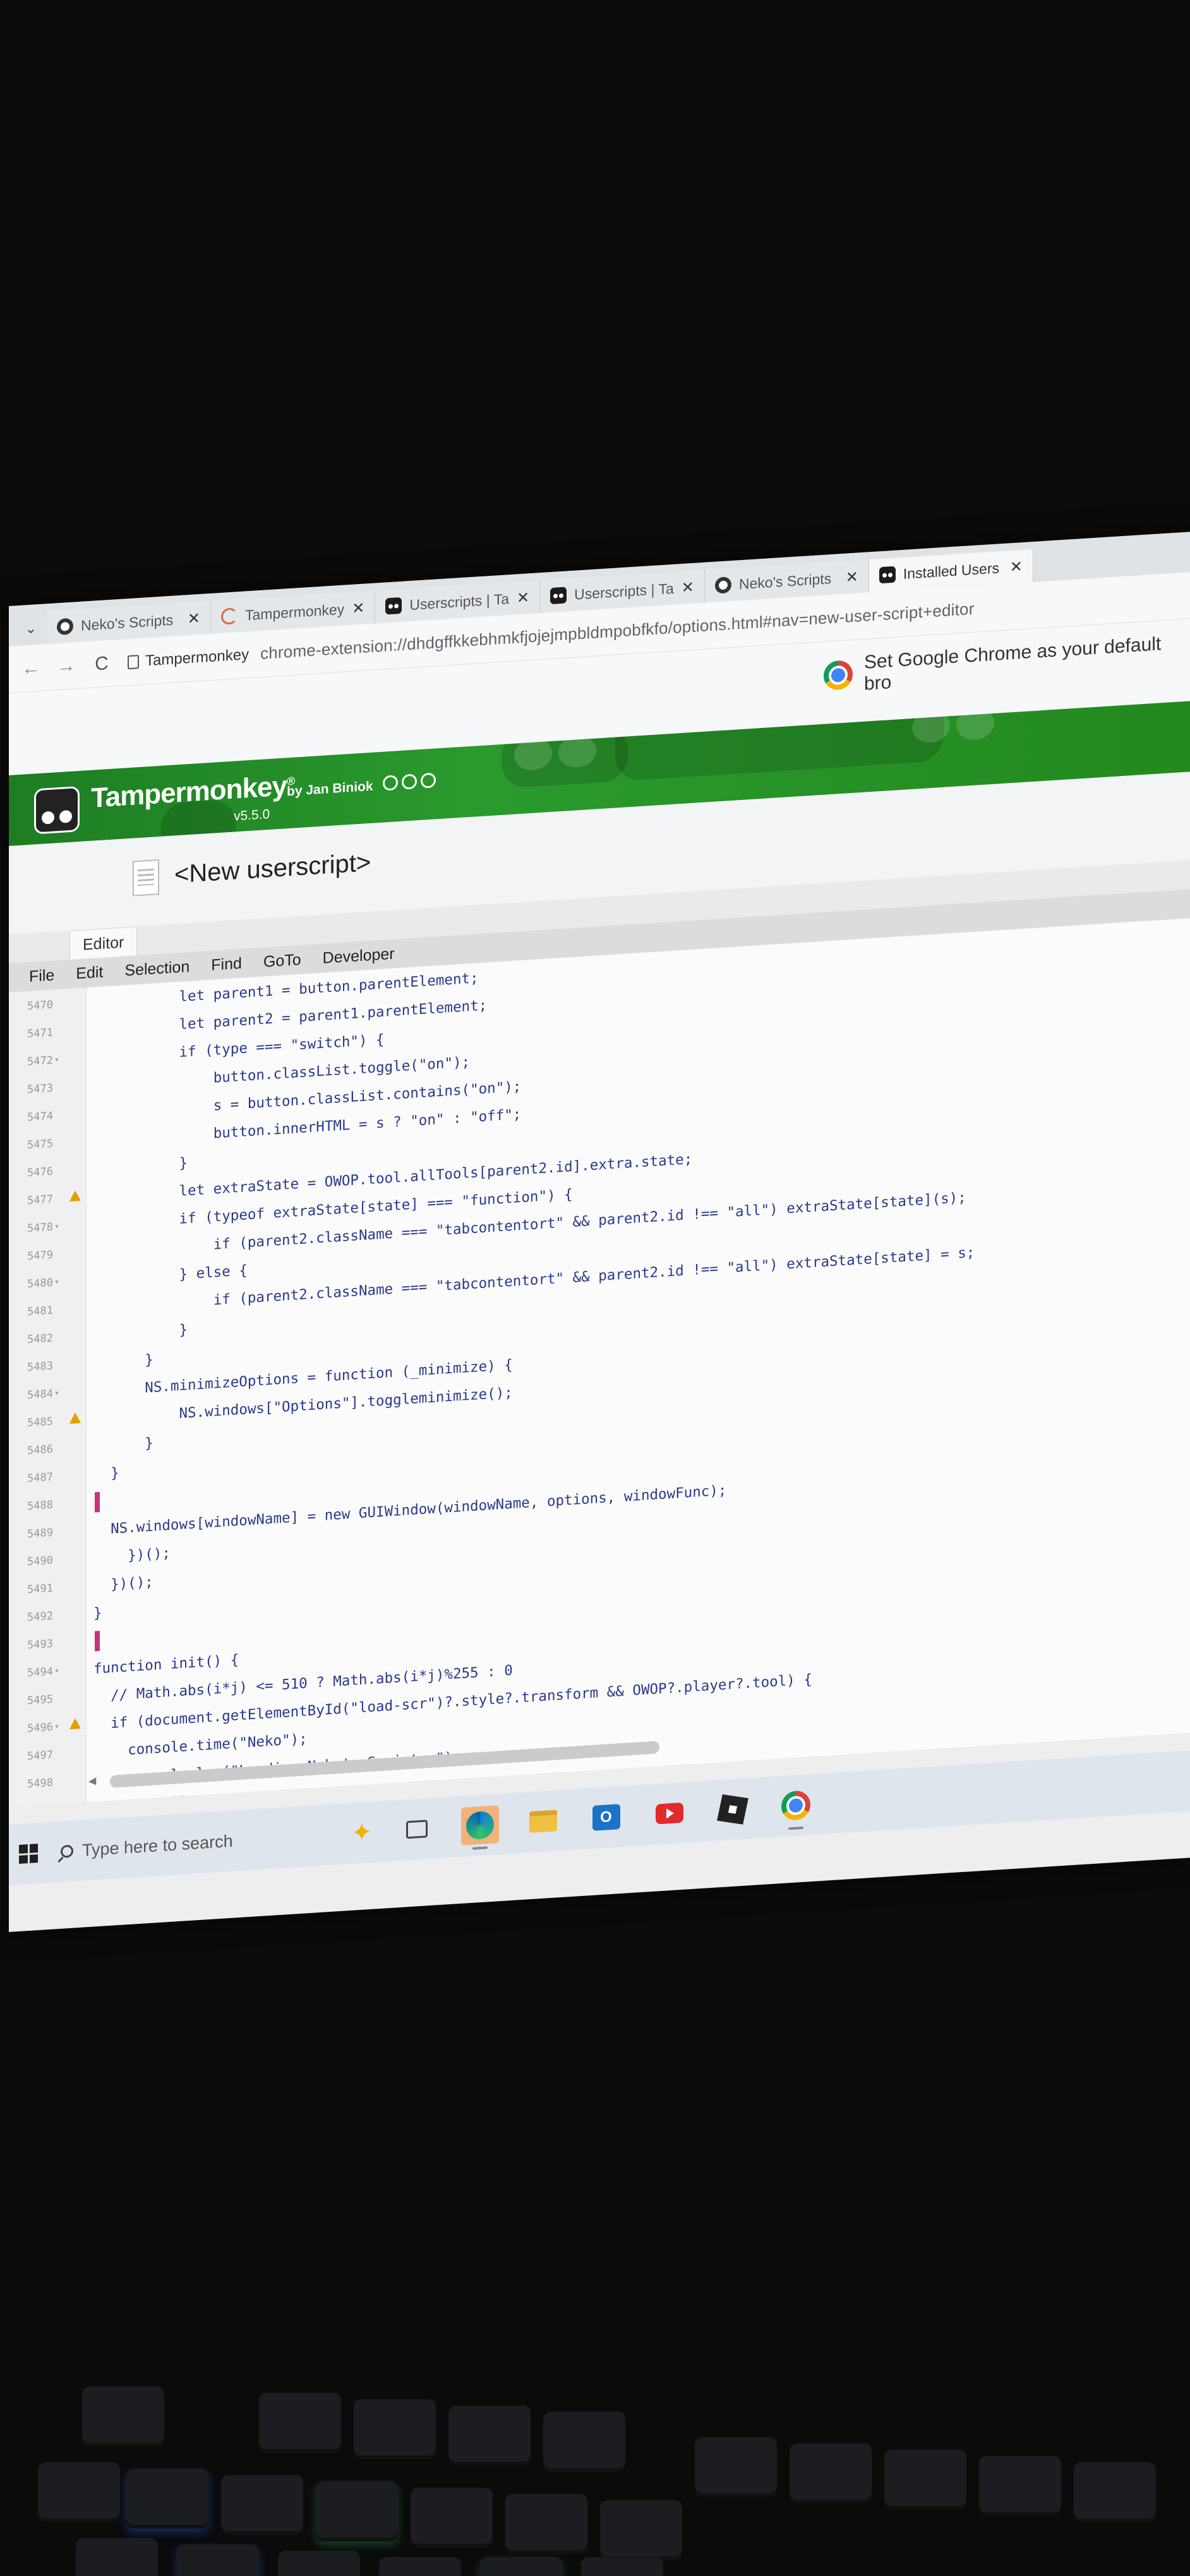 This screenshot has height=2576, width=1190. I want to click on menu-selection: Selection, so click(156, 968).